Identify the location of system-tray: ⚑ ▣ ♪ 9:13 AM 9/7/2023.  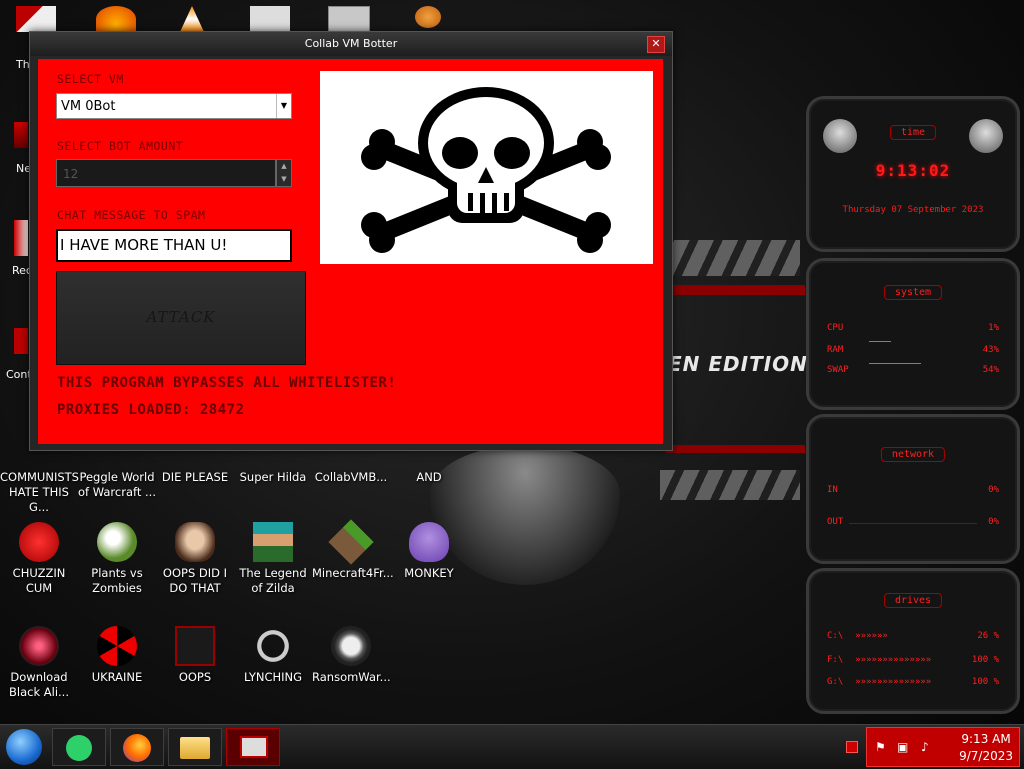
(943, 747).